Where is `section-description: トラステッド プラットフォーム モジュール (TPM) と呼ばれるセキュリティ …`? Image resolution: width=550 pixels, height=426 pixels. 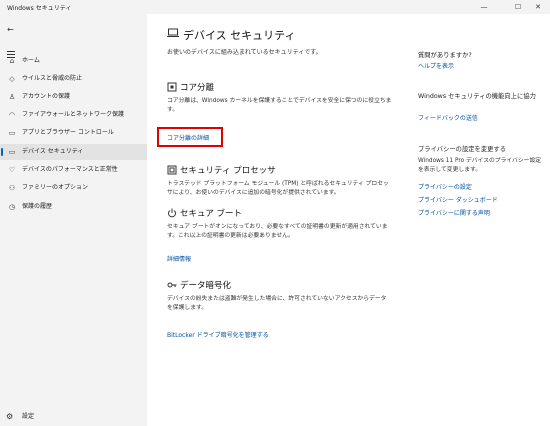 section-description: トラステッド プラットフォーム モジュール (TPM) と呼ばれるセキュリティ … is located at coordinates (278, 188).